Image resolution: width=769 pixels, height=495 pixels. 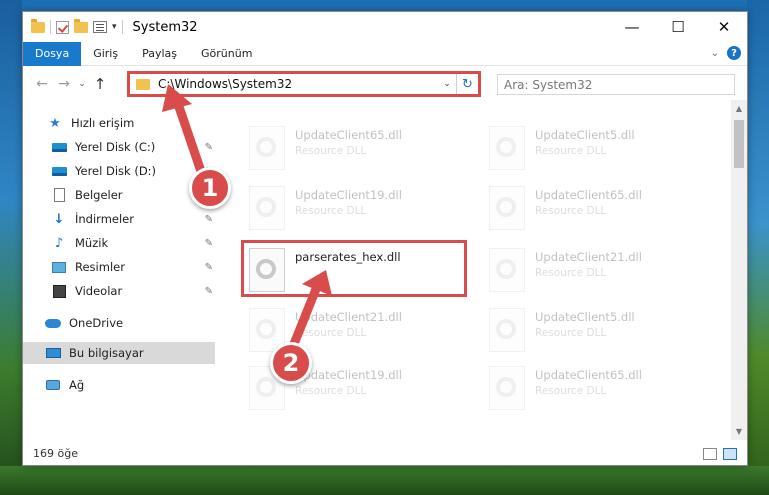 What do you see at coordinates (348, 375) in the screenshot?
I see `file-name: UpdateClient19.dll` at bounding box center [348, 375].